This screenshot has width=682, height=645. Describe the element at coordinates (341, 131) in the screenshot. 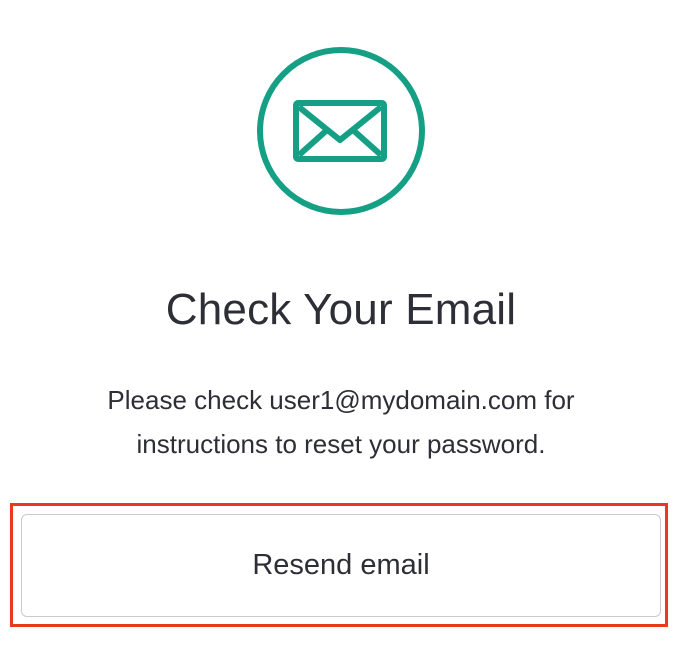

I see `envelope-icon` at that location.